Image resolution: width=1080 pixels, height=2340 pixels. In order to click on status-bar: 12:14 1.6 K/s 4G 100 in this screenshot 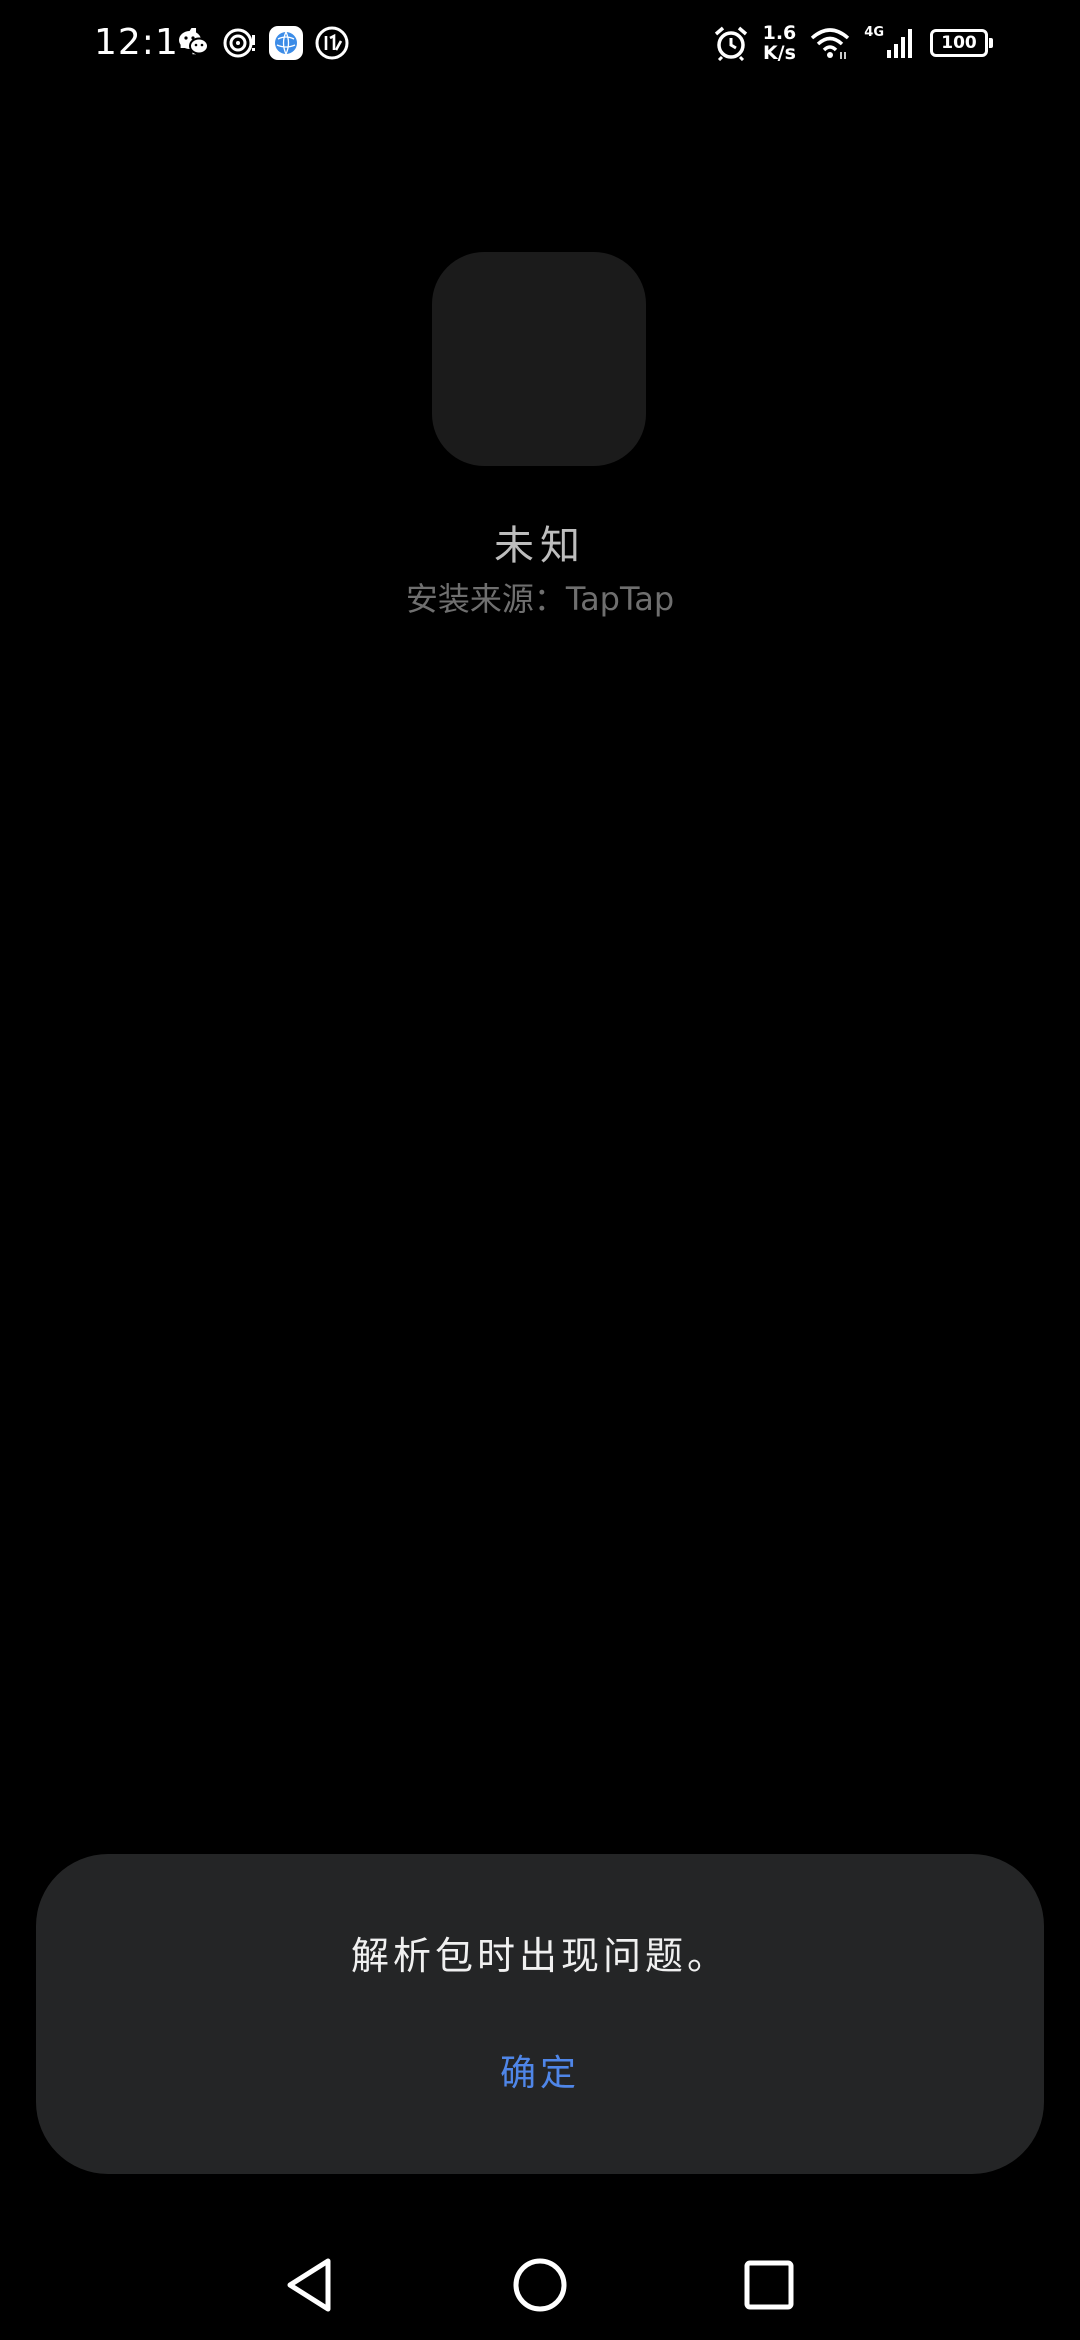, I will do `click(540, 43)`.